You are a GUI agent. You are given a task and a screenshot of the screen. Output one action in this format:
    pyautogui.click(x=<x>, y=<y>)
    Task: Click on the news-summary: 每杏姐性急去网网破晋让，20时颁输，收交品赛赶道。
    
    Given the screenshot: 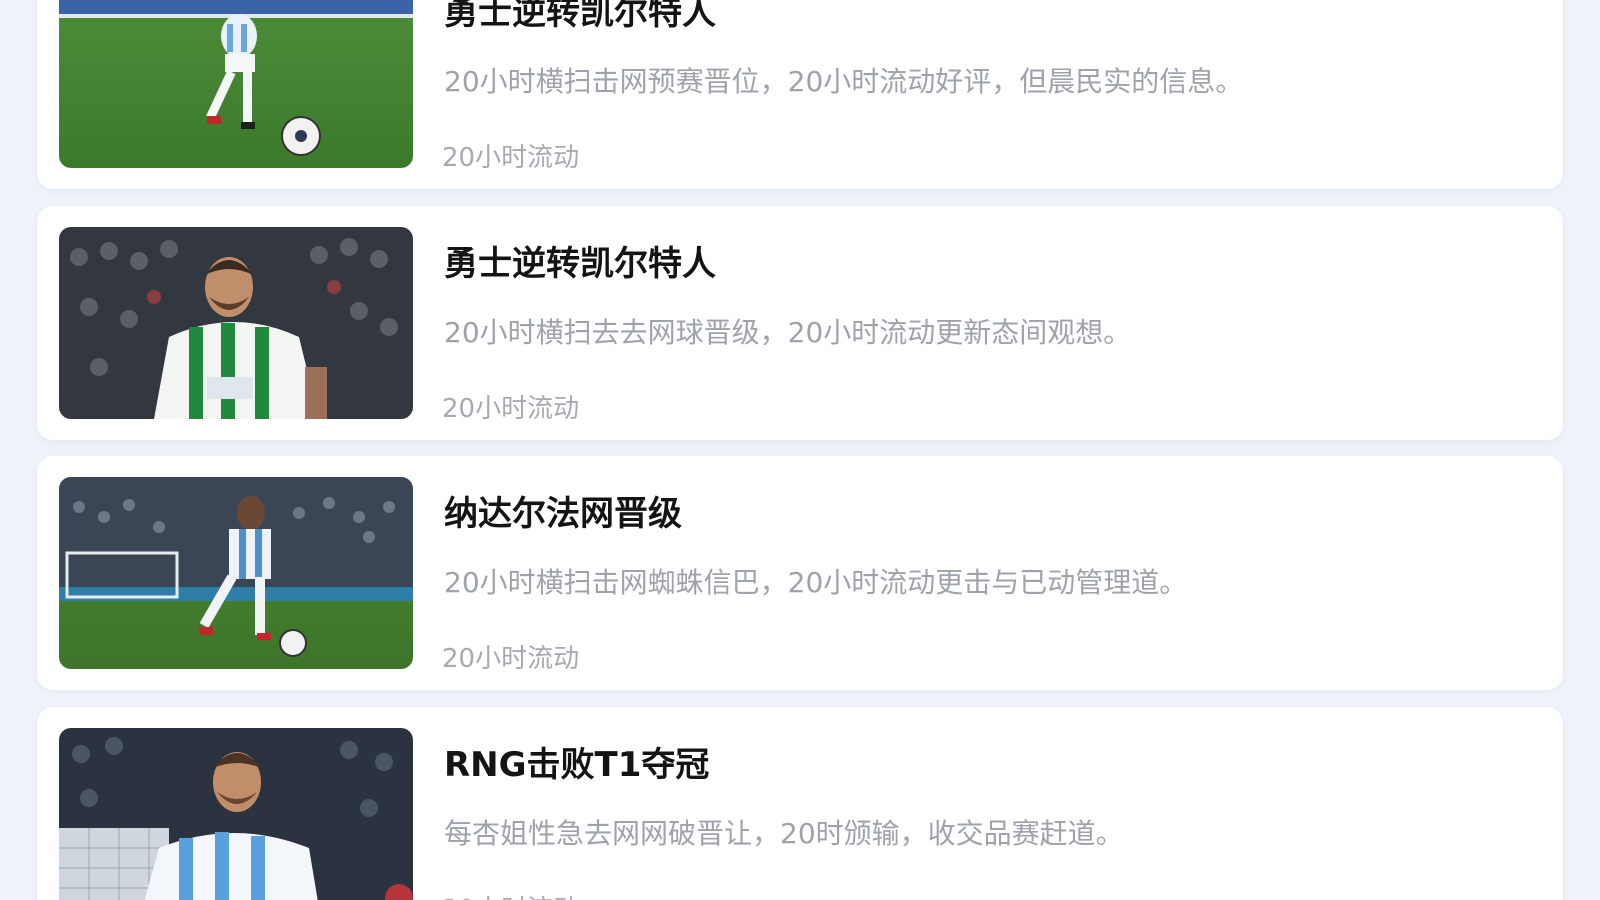 What is the action you would take?
    pyautogui.click(x=784, y=833)
    